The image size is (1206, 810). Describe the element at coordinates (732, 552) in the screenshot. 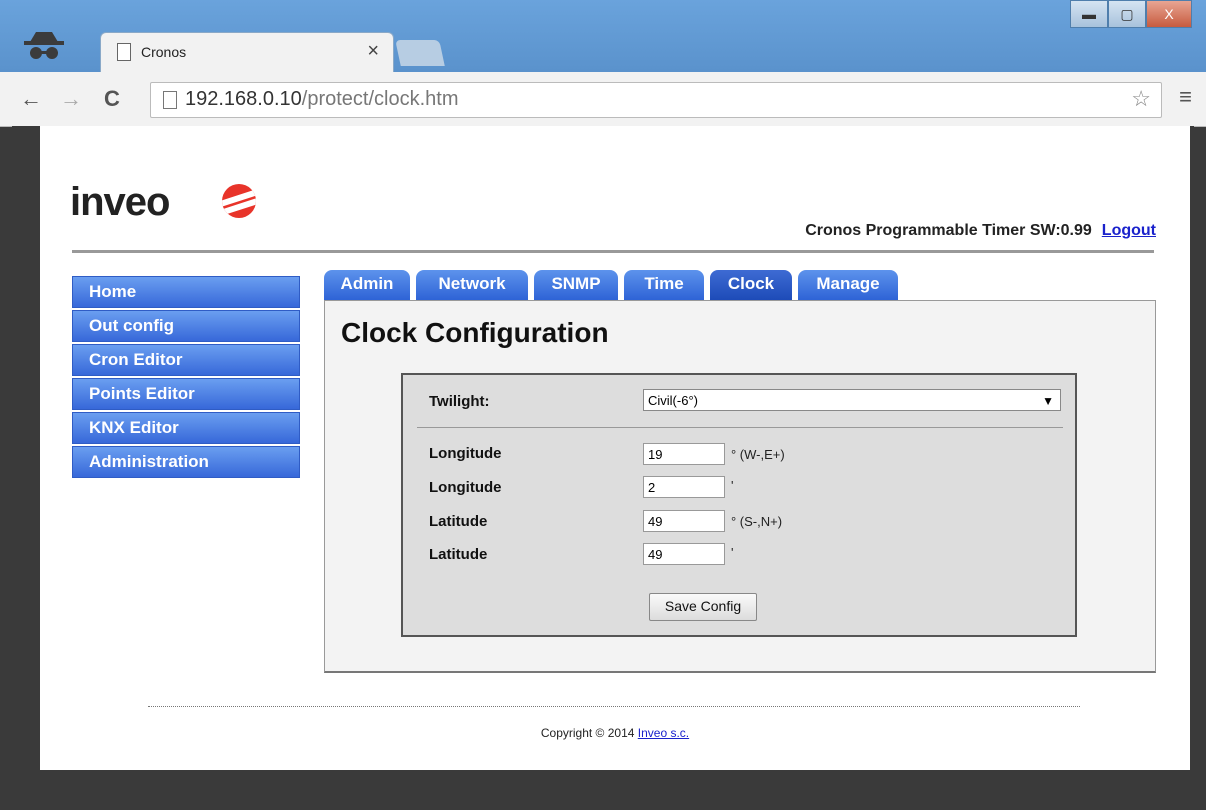

I see `latitude-min-unit: '` at that location.